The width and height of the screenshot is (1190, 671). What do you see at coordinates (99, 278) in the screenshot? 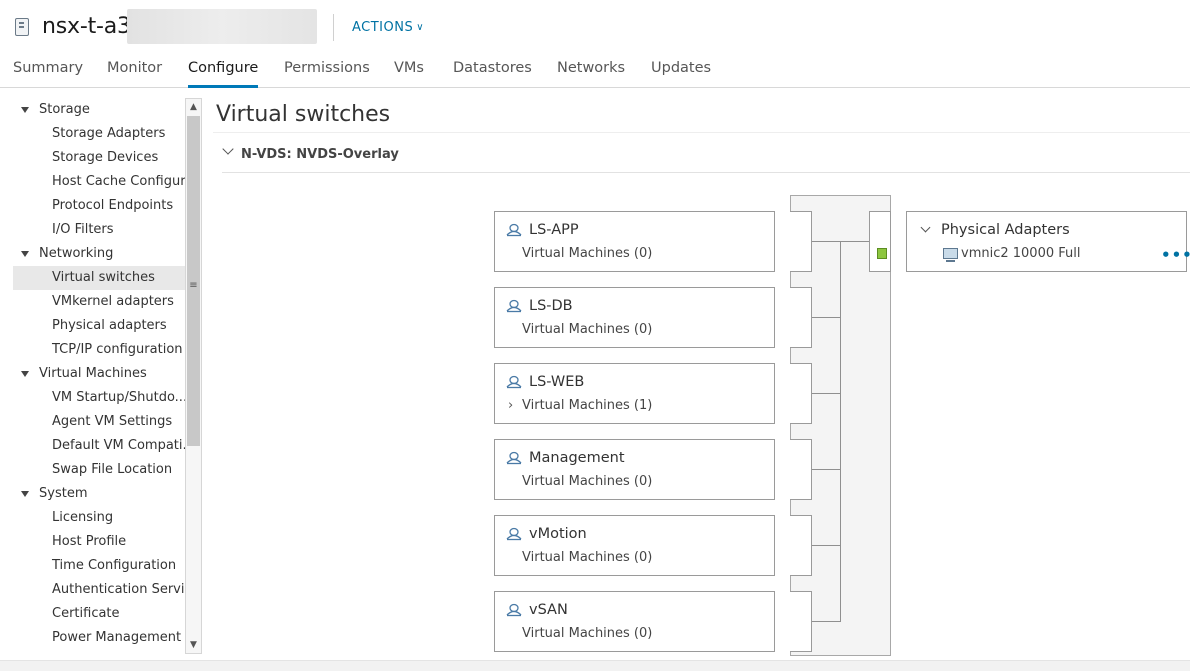
I see `nav-item-virtual-switches: Virtual switches` at bounding box center [99, 278].